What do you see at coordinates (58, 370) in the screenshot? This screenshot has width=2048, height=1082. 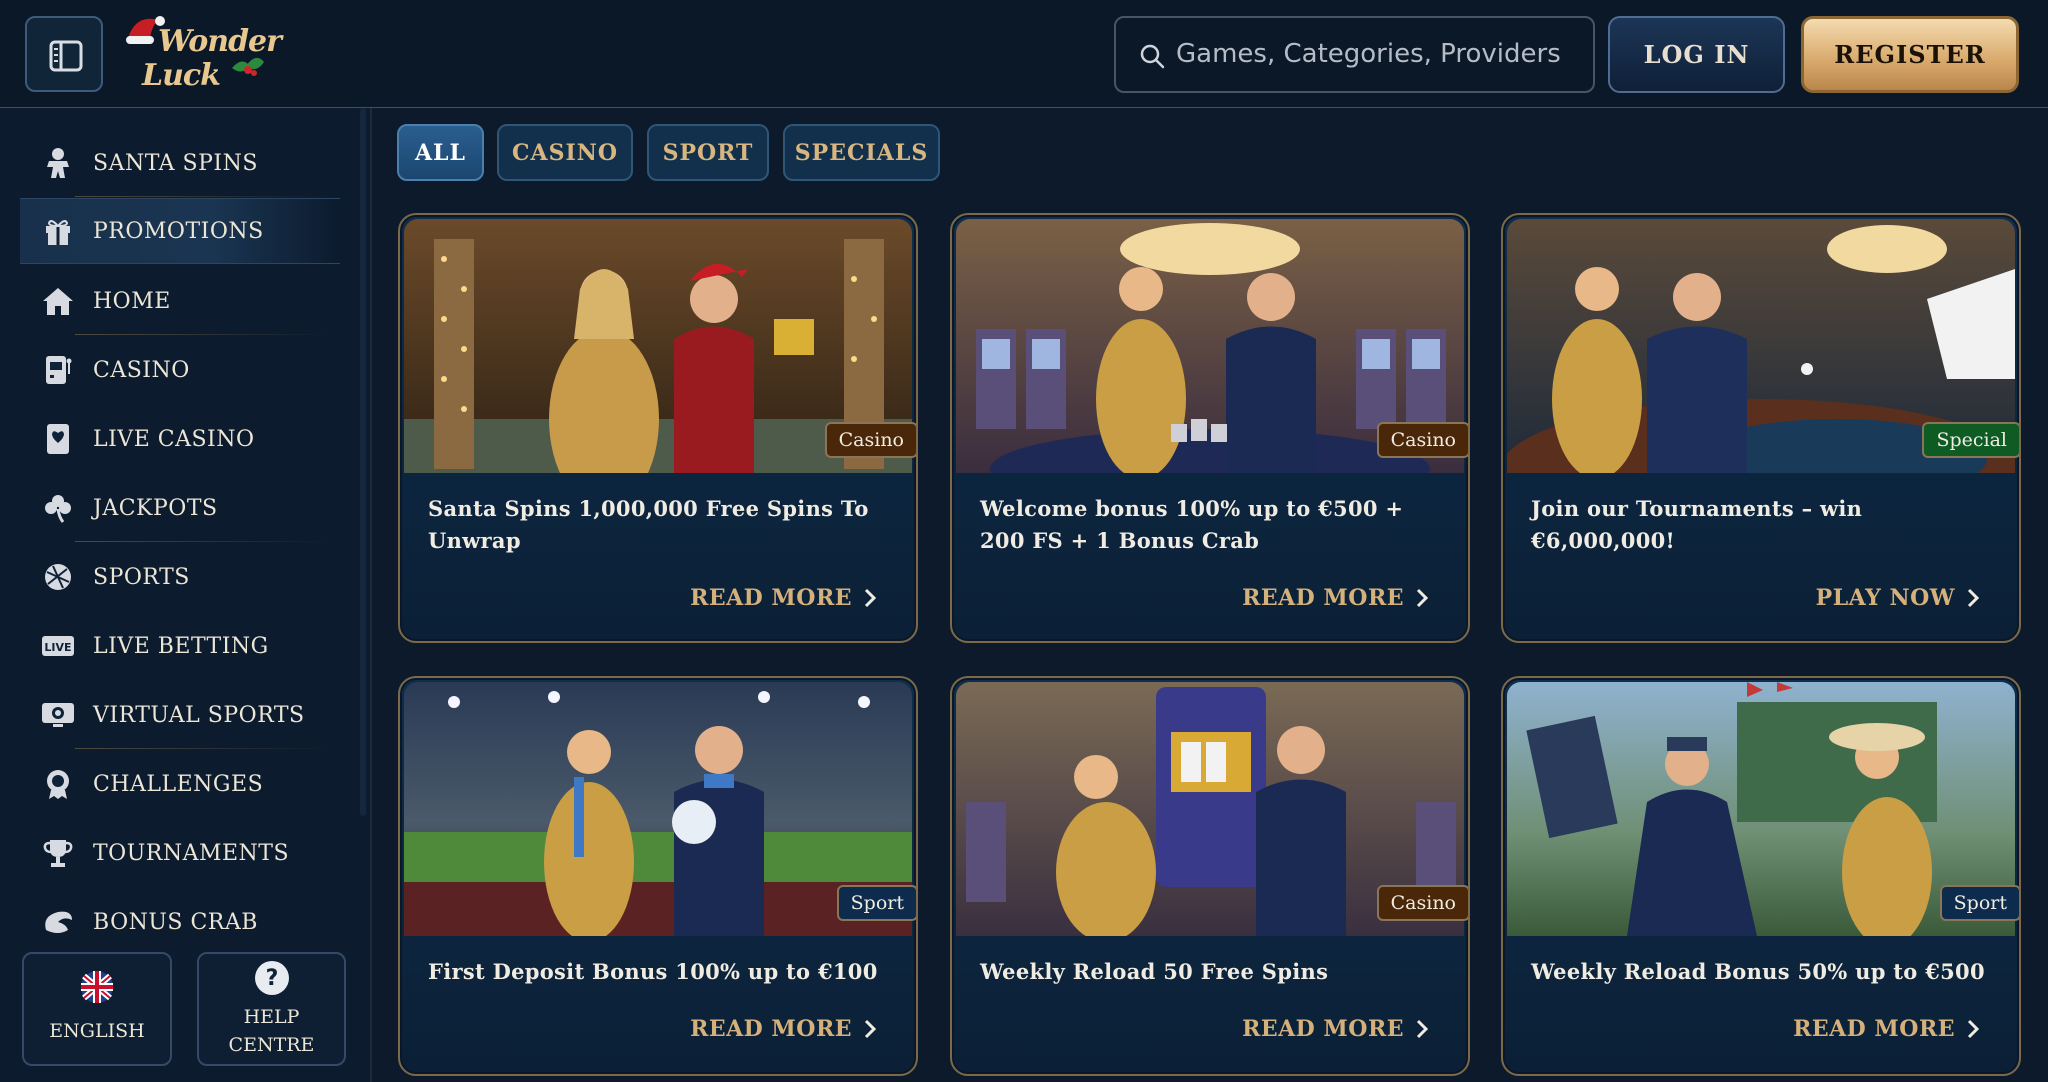 I see `slot-machine-icon` at bounding box center [58, 370].